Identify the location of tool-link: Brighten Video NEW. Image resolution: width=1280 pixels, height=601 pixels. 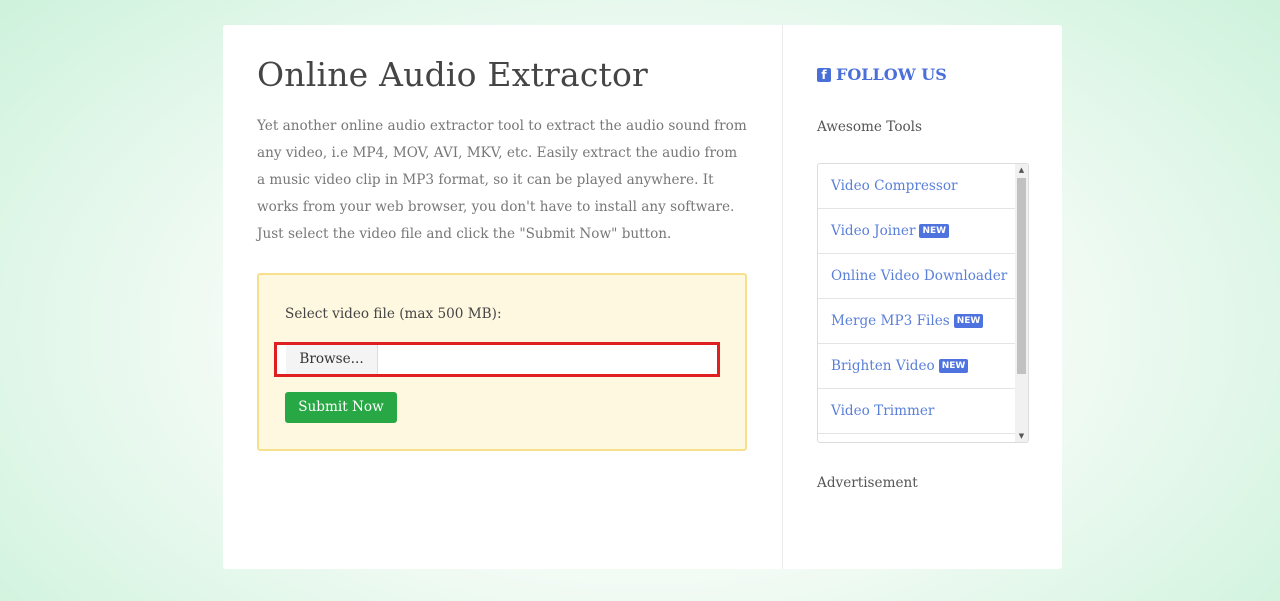
(916, 366).